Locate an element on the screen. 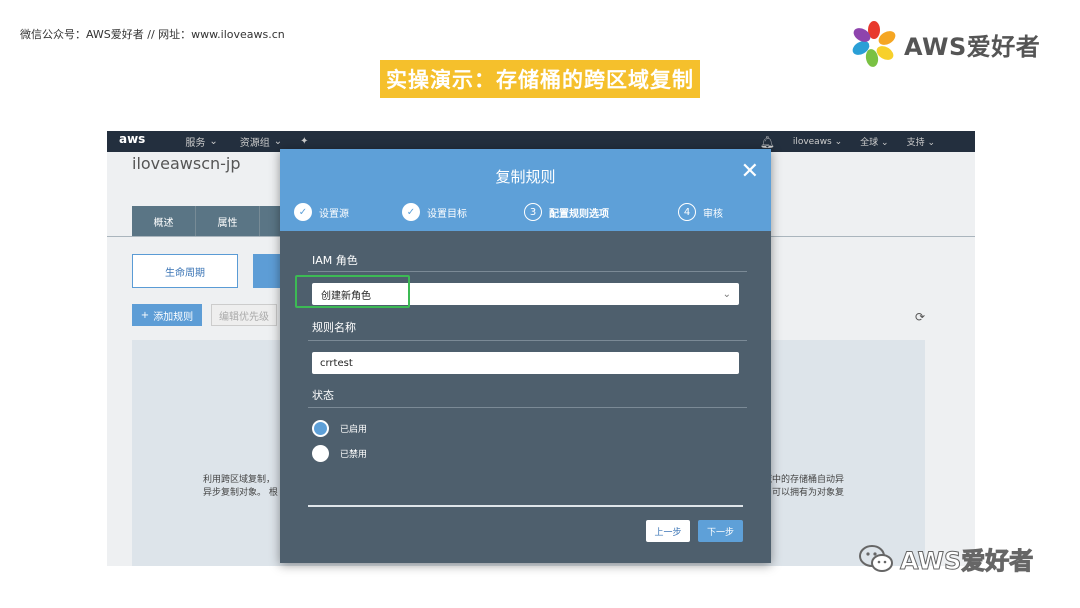 This screenshot has height=608, width=1080. step-label: 设置源 is located at coordinates (334, 214).